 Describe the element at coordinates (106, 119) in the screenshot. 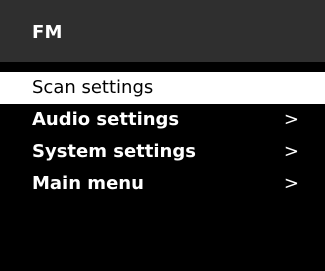

I see `menu-item-label: Audio settings` at that location.